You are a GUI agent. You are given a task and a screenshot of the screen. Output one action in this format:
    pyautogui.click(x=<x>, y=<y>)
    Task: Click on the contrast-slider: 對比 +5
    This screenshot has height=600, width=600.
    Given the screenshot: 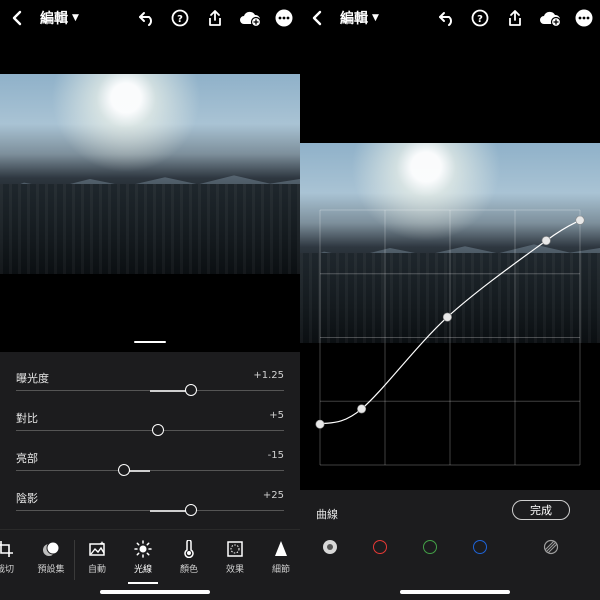 What is the action you would take?
    pyautogui.click(x=150, y=430)
    